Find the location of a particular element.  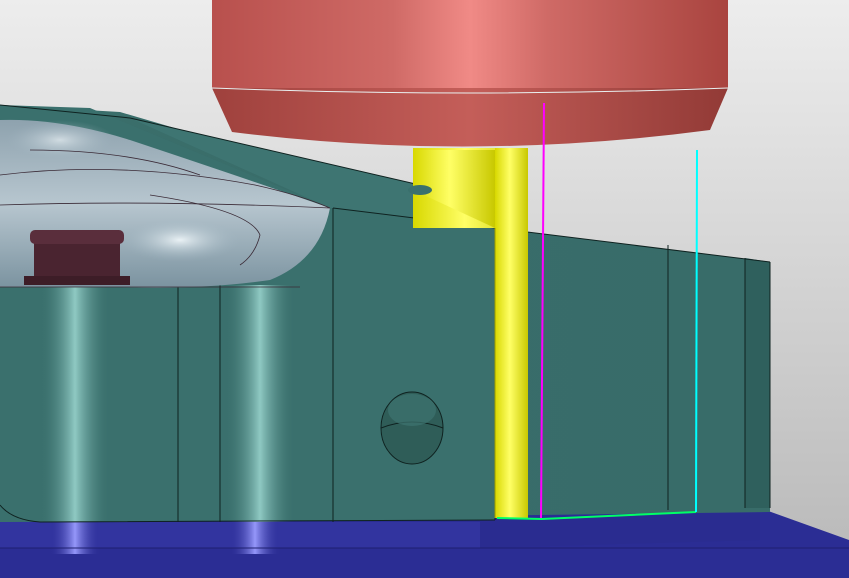

clamp-nut is located at coordinates (77, 257).